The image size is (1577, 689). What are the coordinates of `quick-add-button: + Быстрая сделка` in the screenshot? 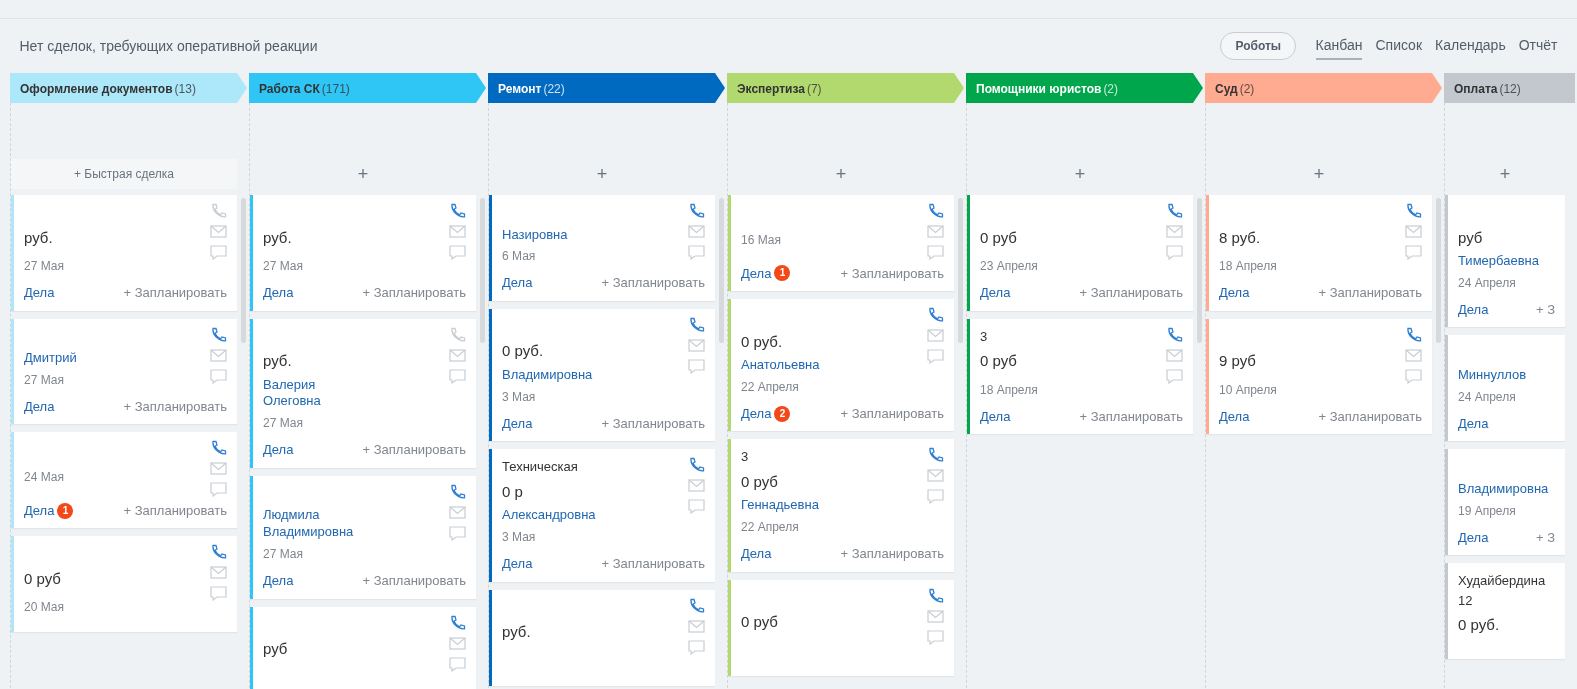 It's located at (124, 174).